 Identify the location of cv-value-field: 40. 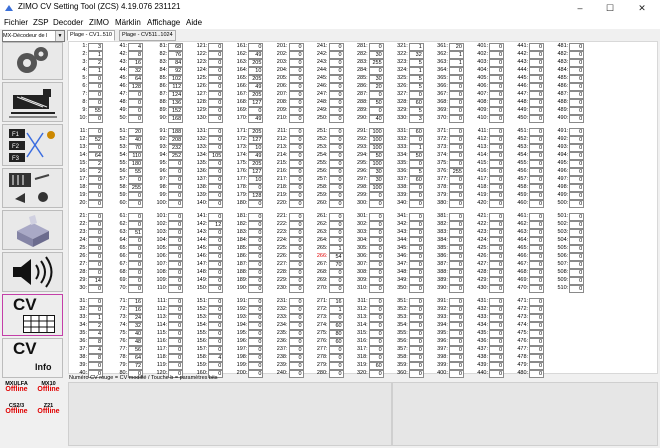
(376, 118).